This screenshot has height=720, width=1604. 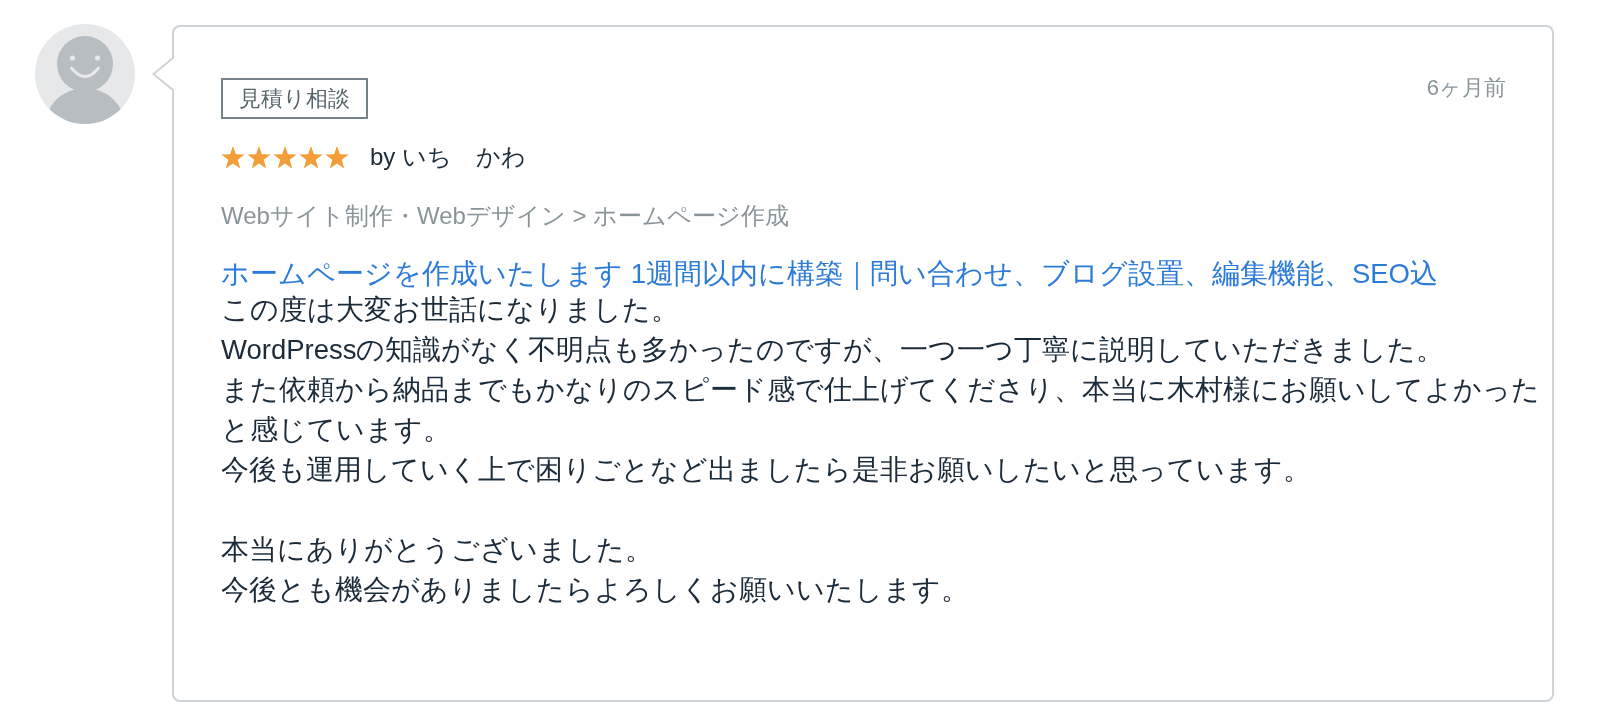 I want to click on review-sentence: 今後とも機会がありましたらよろしくお願いいたします。, so click(x=595, y=590).